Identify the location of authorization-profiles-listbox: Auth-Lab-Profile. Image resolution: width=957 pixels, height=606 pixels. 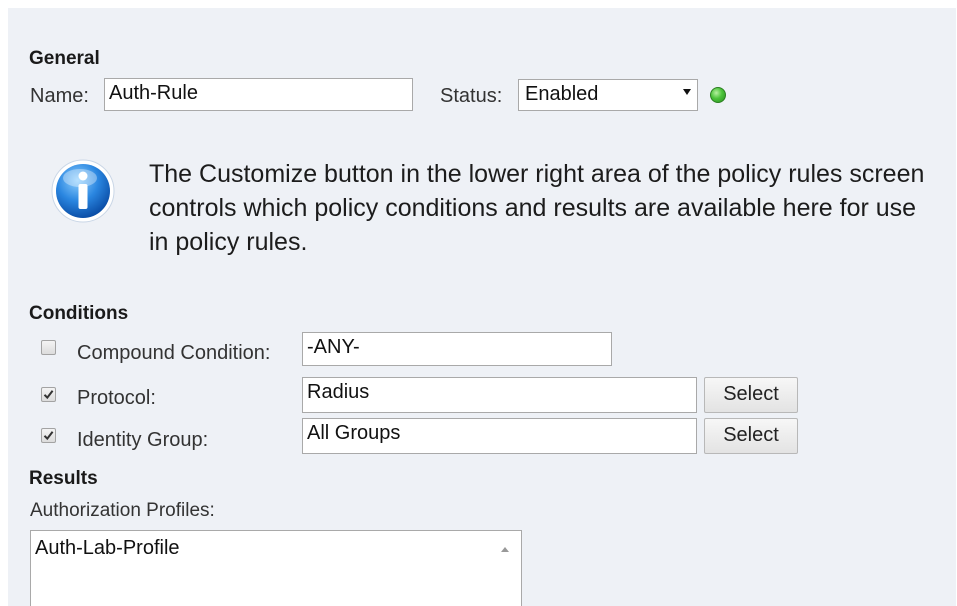
(276, 568).